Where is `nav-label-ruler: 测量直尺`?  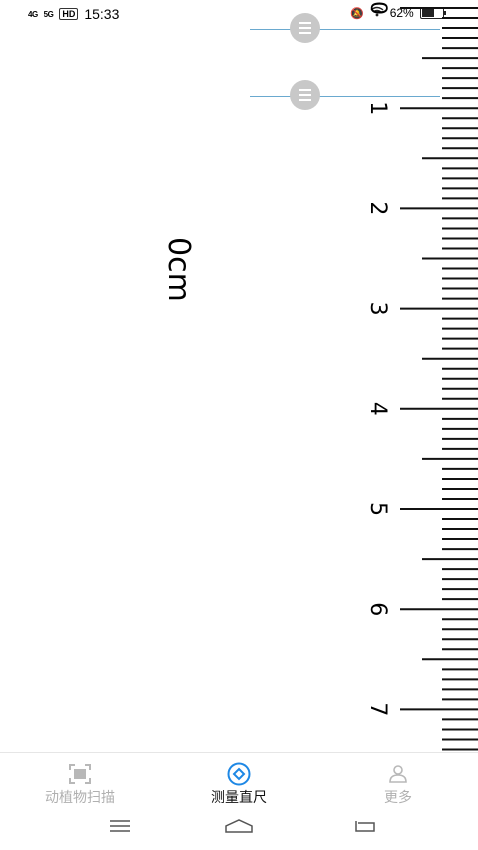
nav-label-ruler: 测量直尺 is located at coordinates (239, 798).